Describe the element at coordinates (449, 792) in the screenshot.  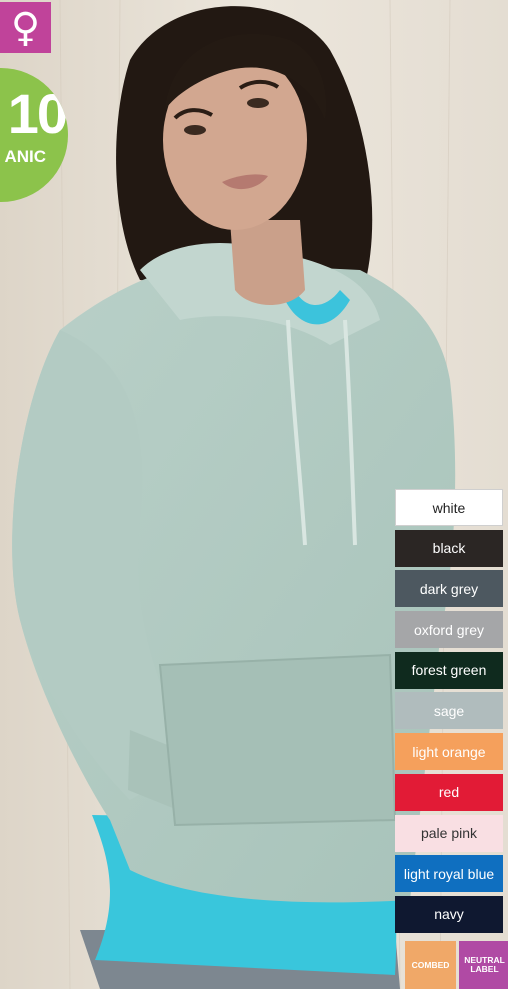
I see `color-swatch-red: red` at that location.